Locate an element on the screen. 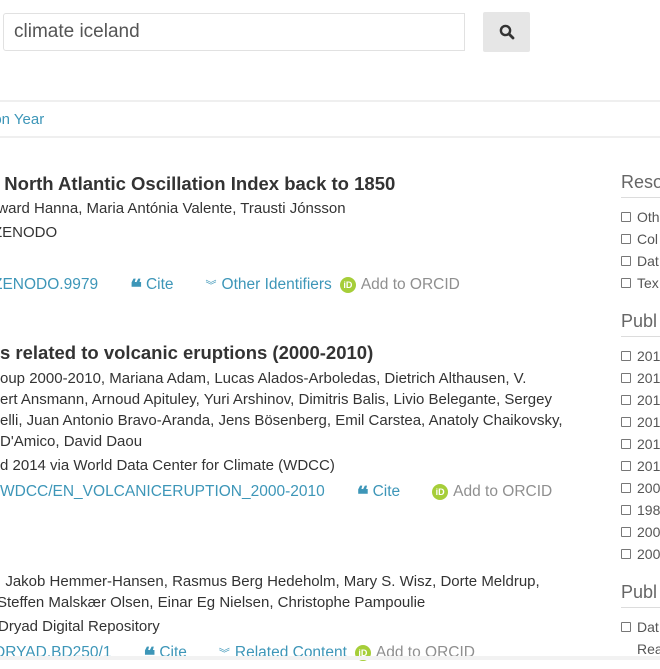 This screenshot has width=660, height=669. bottom-edge is located at coordinates (330, 658).